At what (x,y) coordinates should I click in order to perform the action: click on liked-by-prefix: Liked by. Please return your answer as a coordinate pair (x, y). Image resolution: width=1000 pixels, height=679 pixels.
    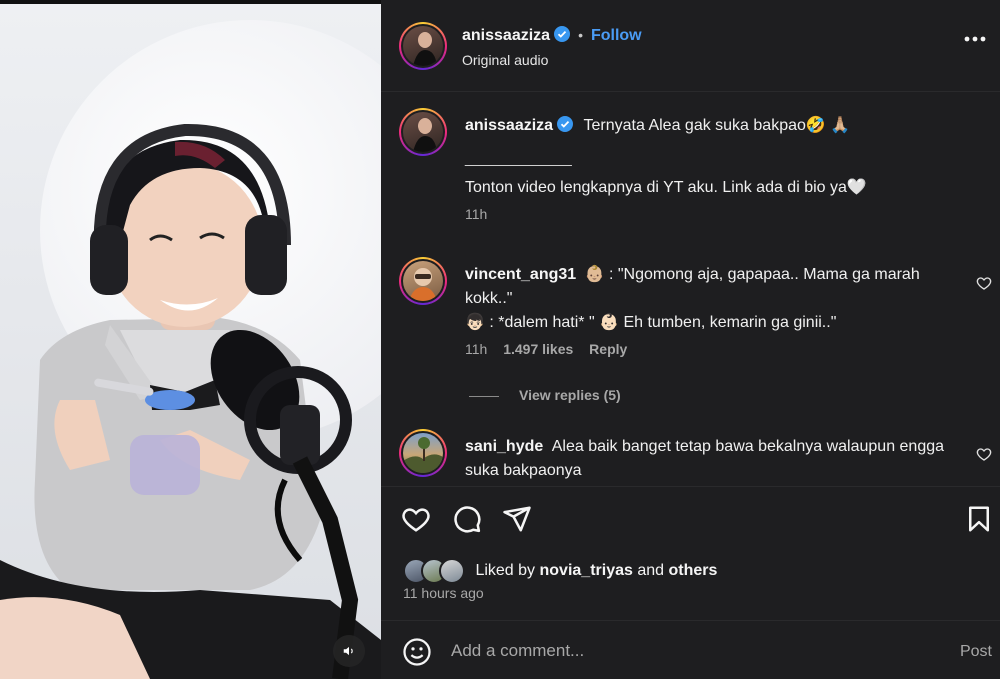
    Looking at the image, I should click on (505, 571).